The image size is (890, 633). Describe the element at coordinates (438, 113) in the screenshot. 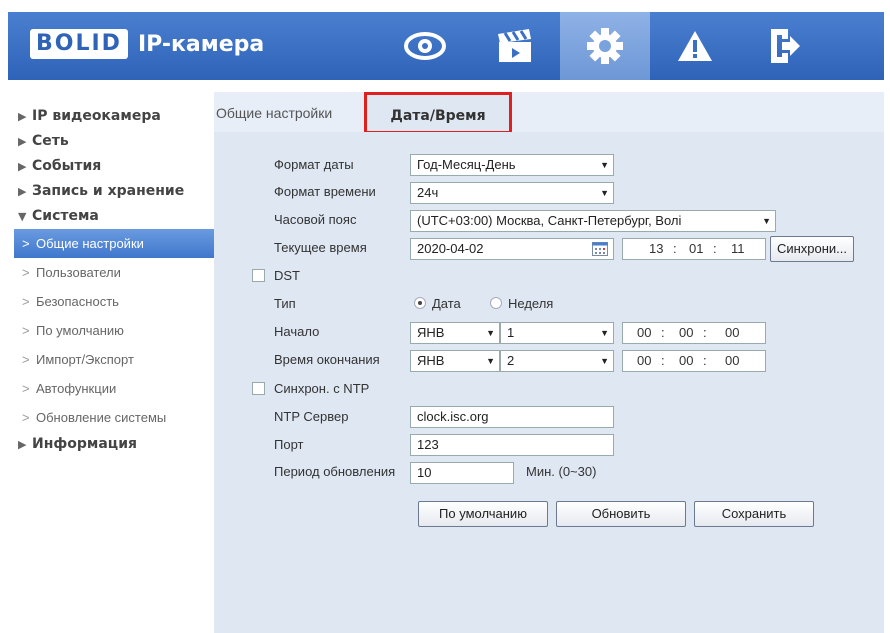

I see `tab-datetime: Дата/Время` at that location.